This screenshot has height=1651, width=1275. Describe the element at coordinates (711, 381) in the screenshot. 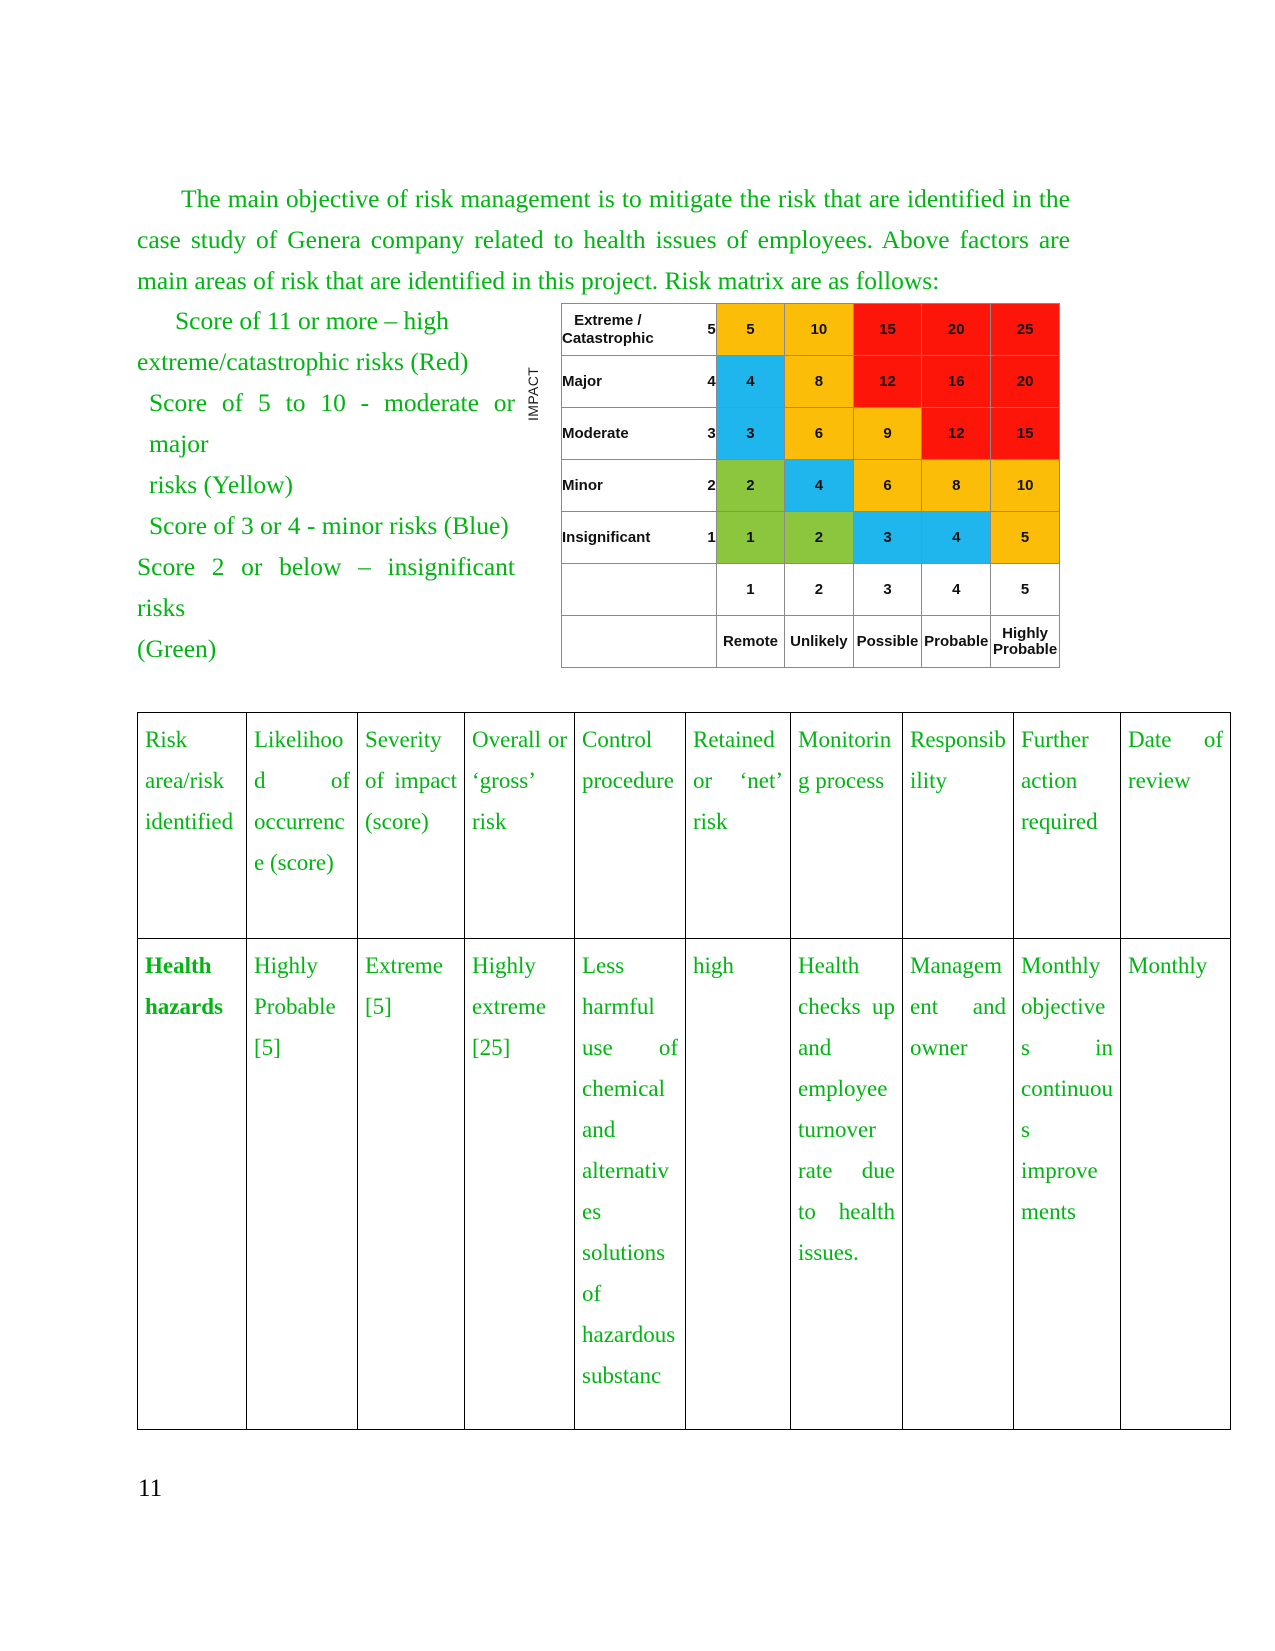

I see `matrix-rowhead-major-score: 4` at that location.